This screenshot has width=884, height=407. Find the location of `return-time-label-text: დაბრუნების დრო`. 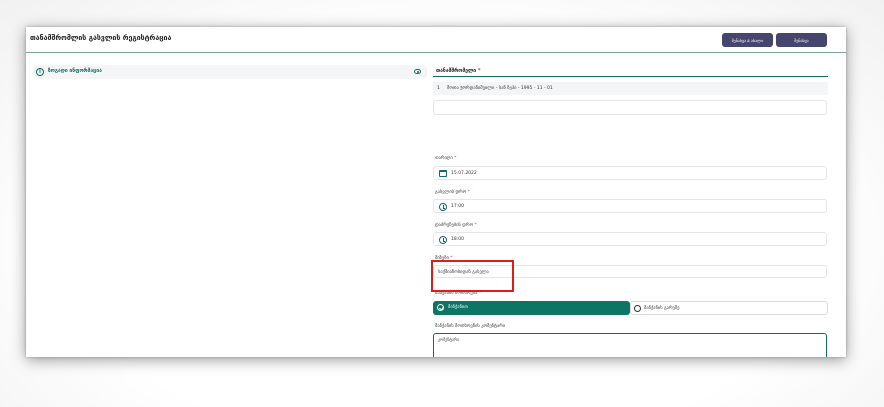

return-time-label-text: დაბრუნების დრო is located at coordinates (454, 225).